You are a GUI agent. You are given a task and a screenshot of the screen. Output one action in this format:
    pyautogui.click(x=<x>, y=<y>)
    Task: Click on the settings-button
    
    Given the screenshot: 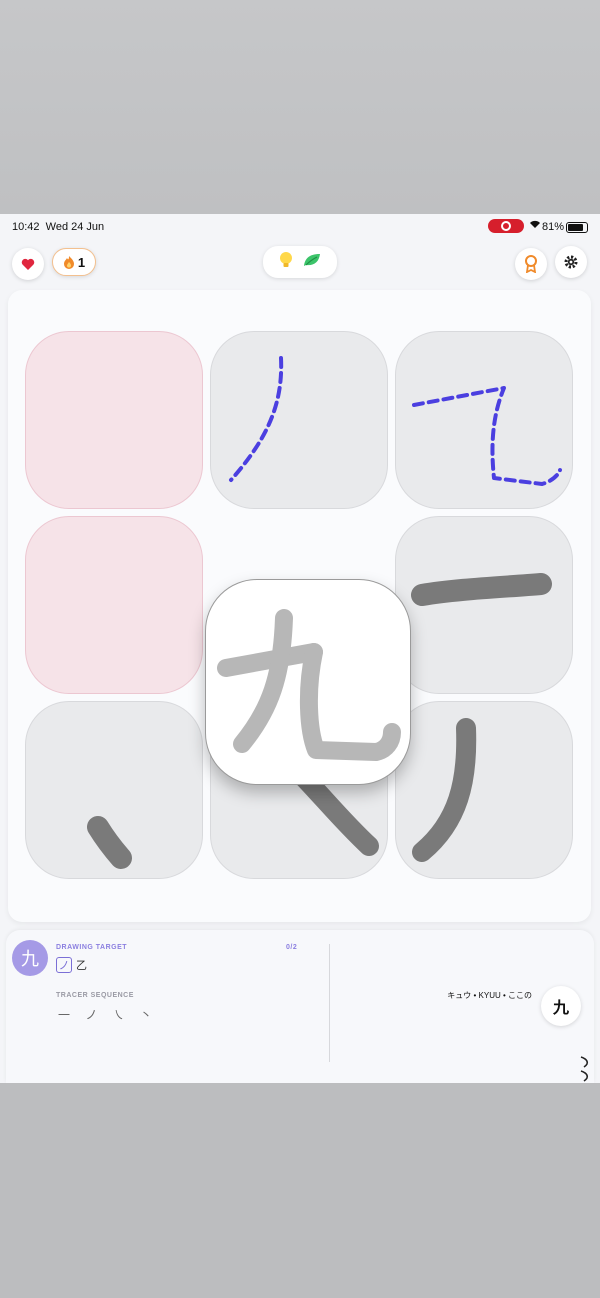 What is the action you would take?
    pyautogui.click(x=571, y=262)
    